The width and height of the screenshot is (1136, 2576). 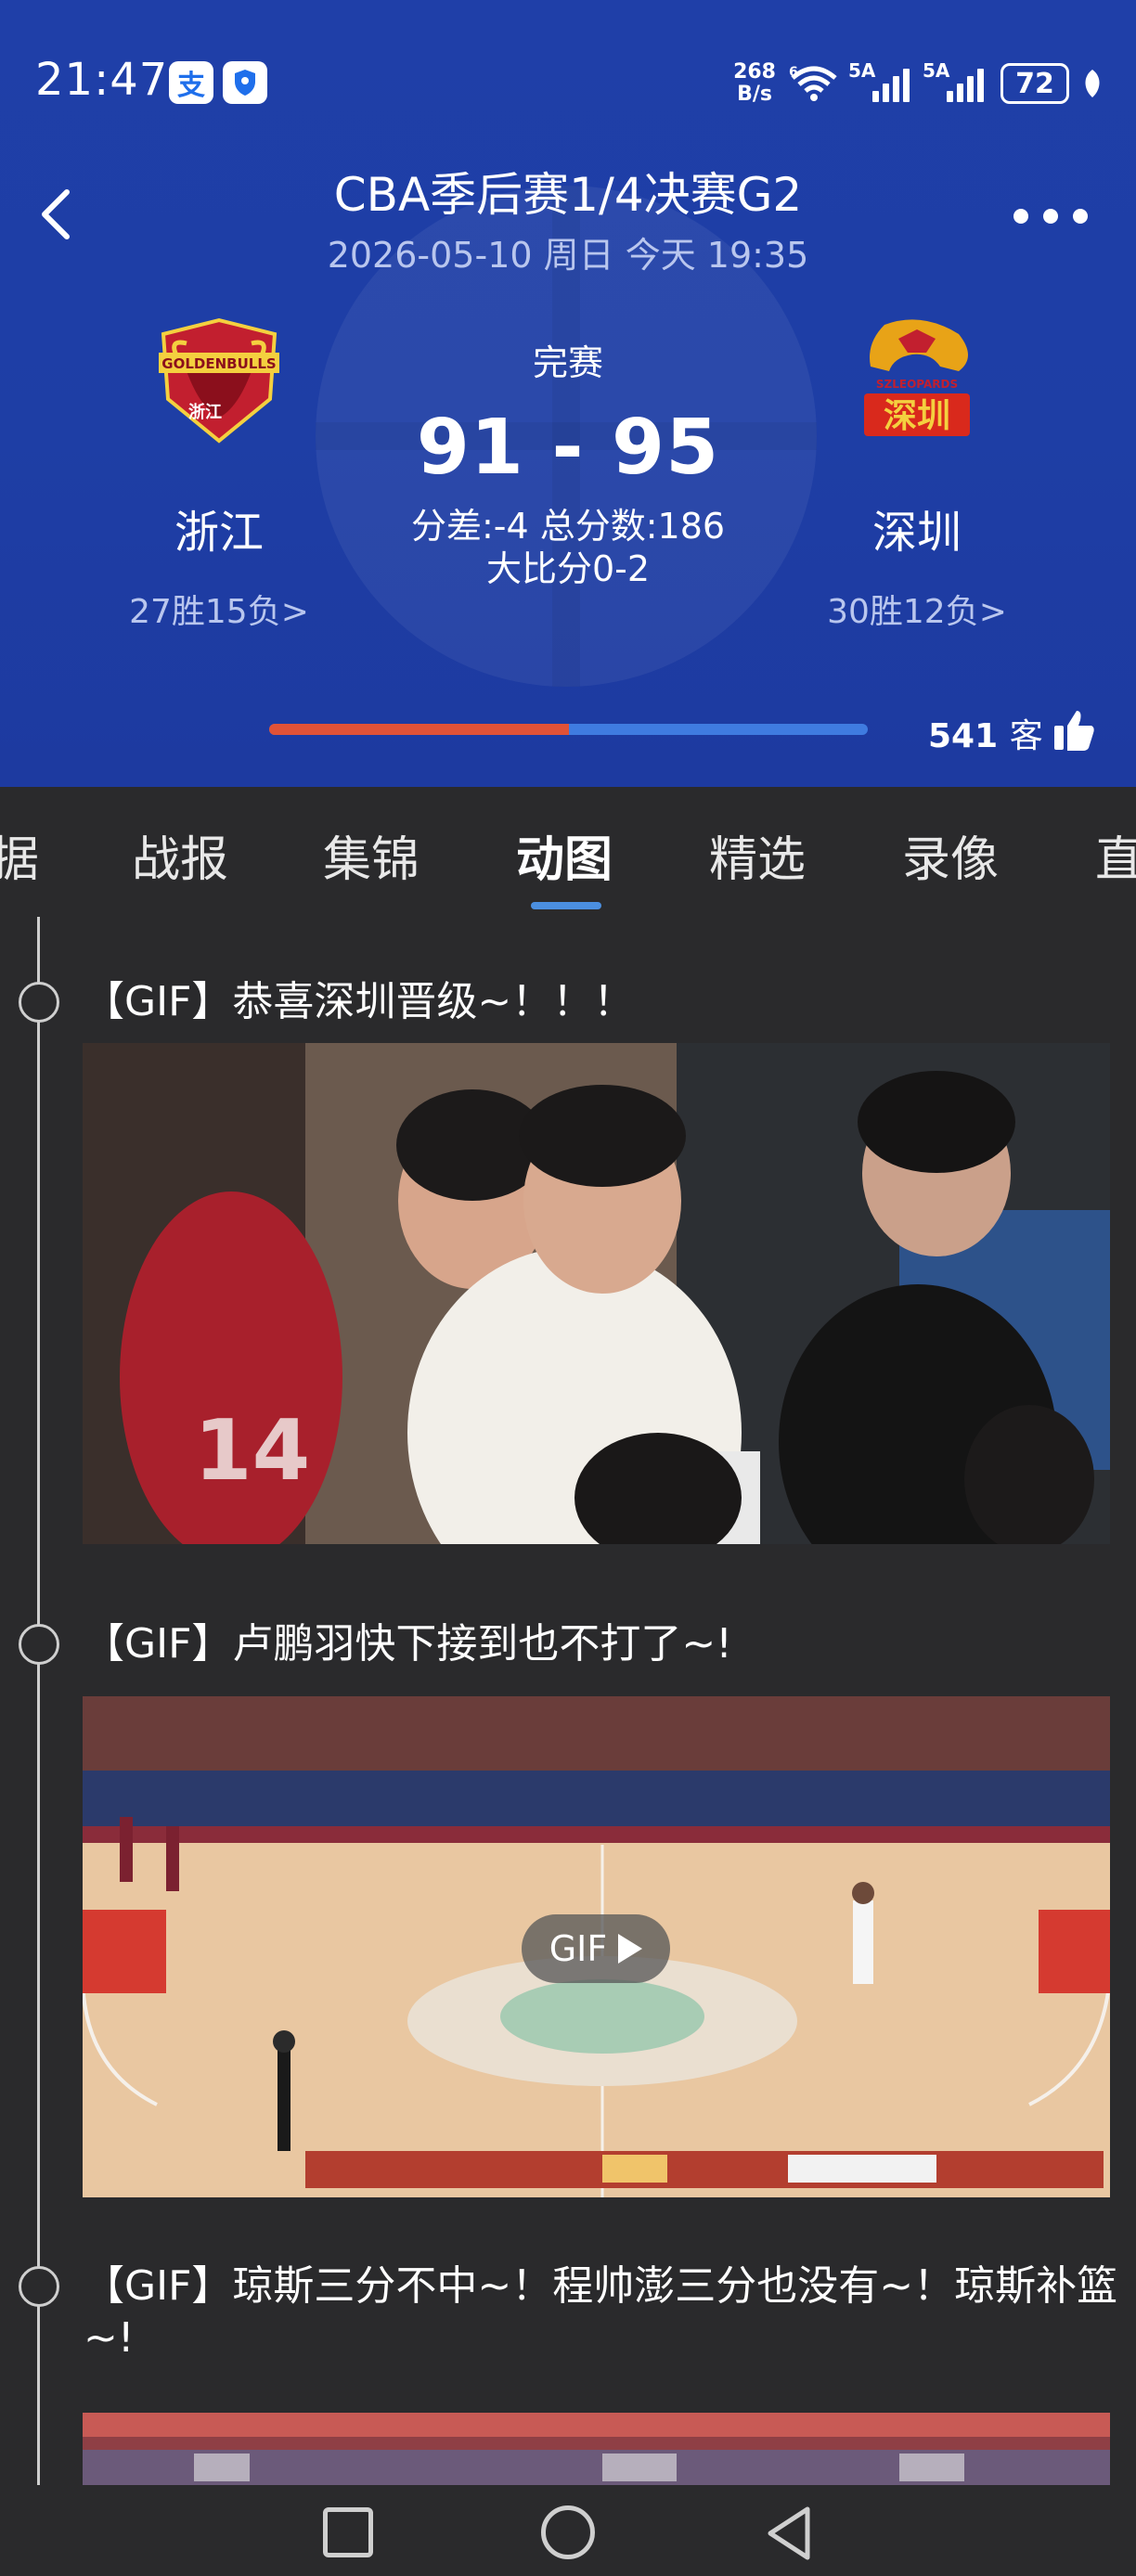 What do you see at coordinates (568, 195) in the screenshot?
I see `match-title: CBA季后赛1/4决赛G2` at bounding box center [568, 195].